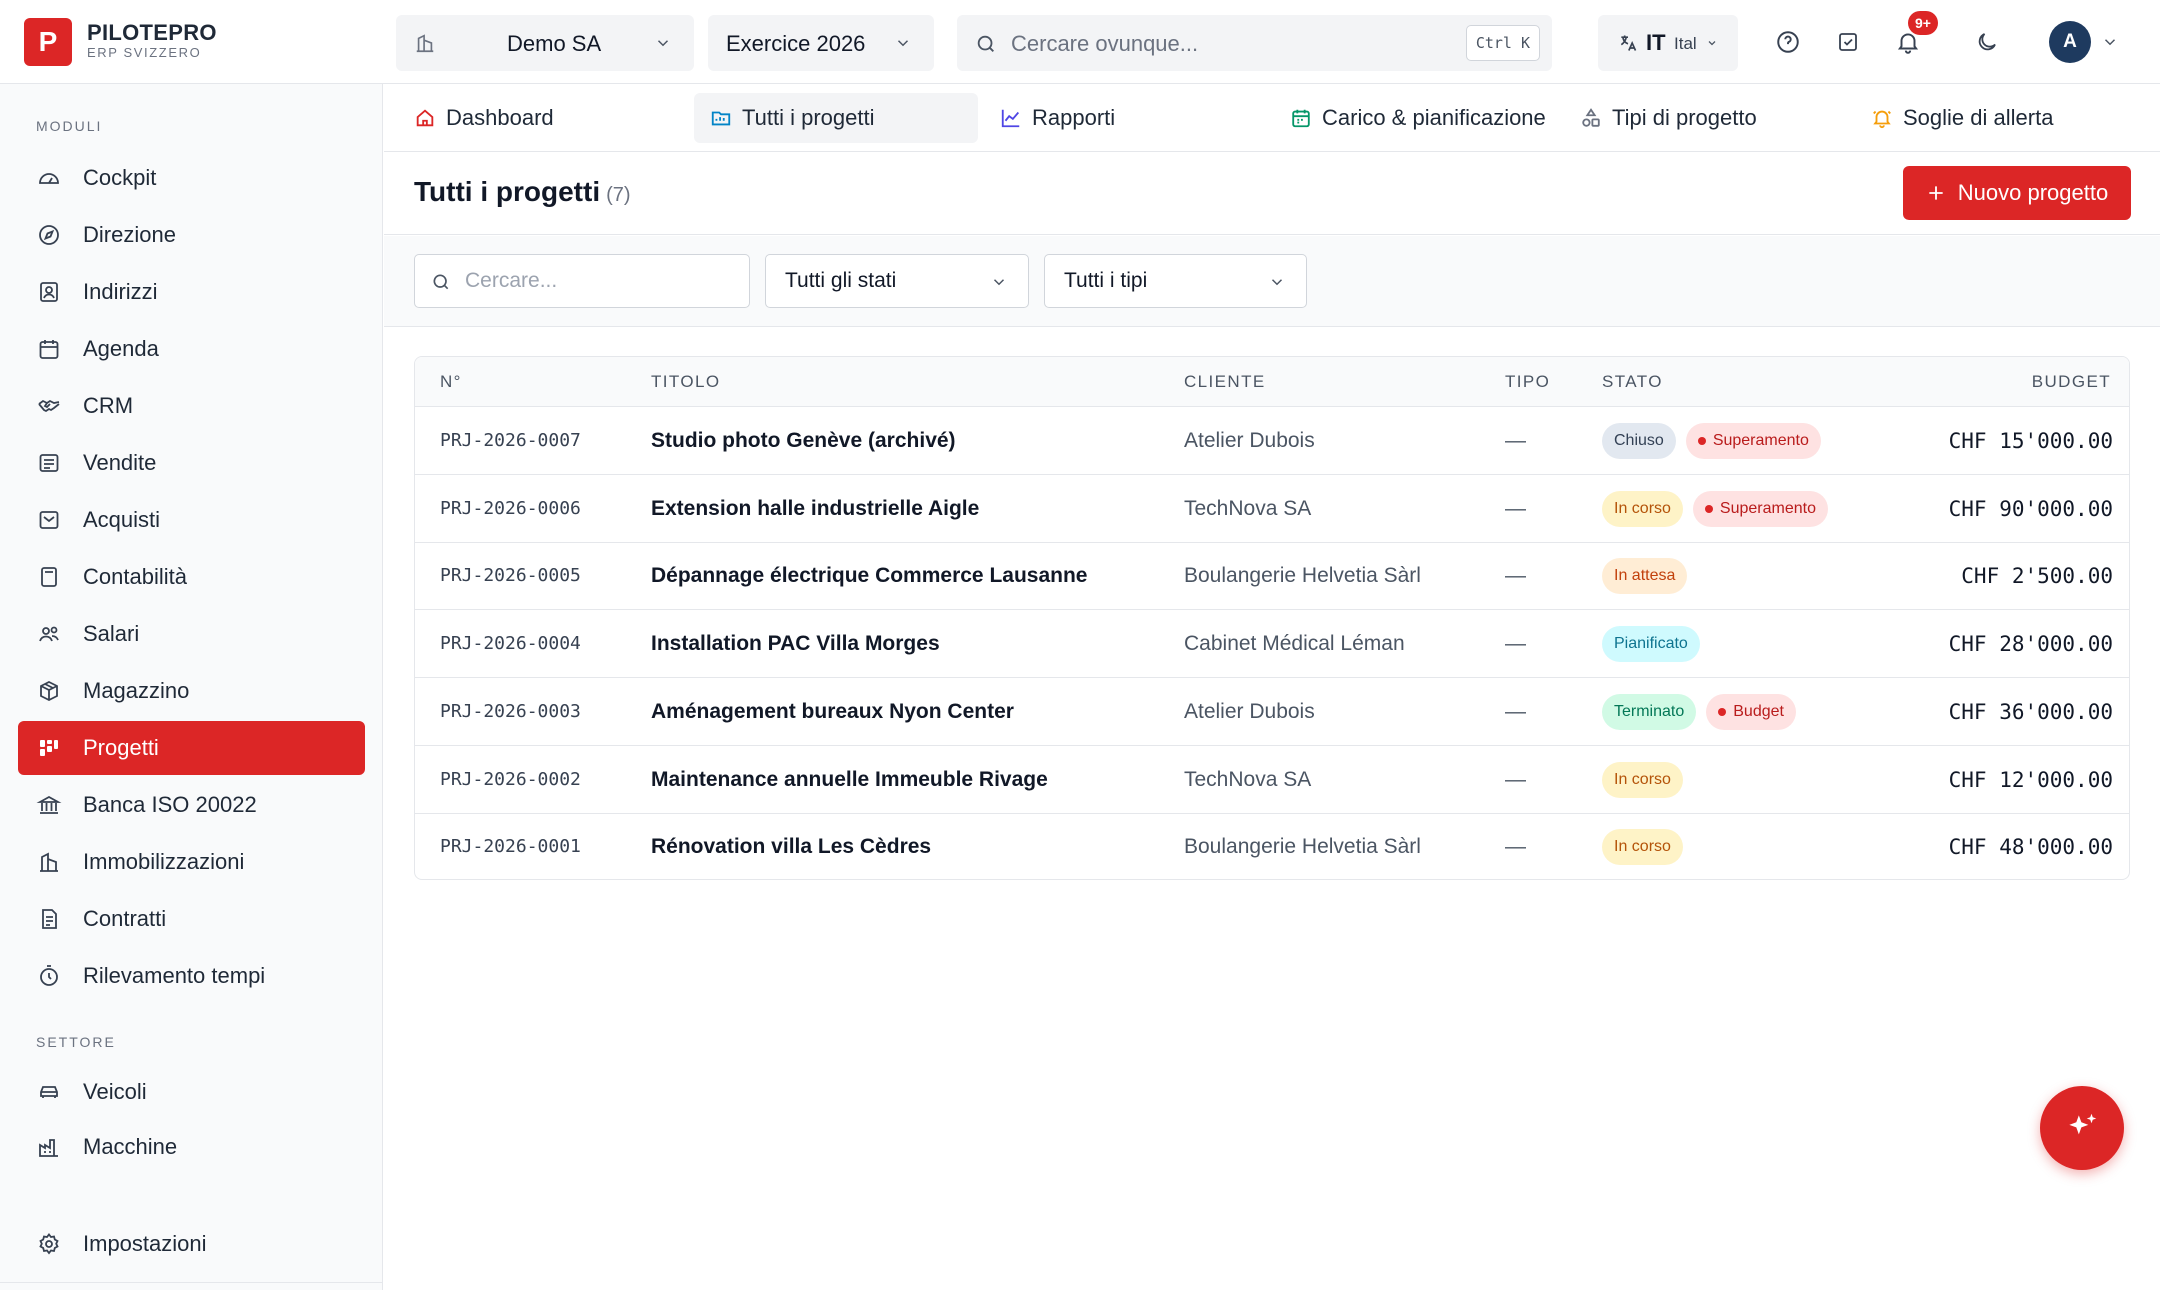 This screenshot has height=1290, width=2160. I want to click on sidebar-item-contratti: Contratti, so click(191, 919).